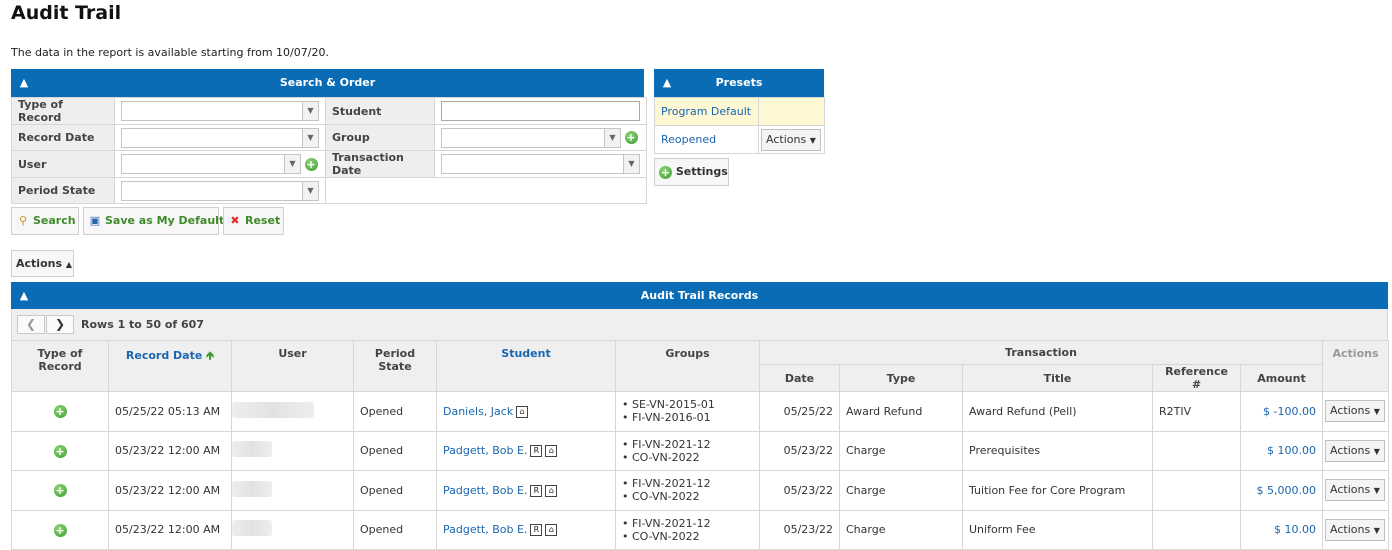 This screenshot has height=550, width=1392. What do you see at coordinates (63, 137) in the screenshot?
I see `record-date-label: Record Date` at bounding box center [63, 137].